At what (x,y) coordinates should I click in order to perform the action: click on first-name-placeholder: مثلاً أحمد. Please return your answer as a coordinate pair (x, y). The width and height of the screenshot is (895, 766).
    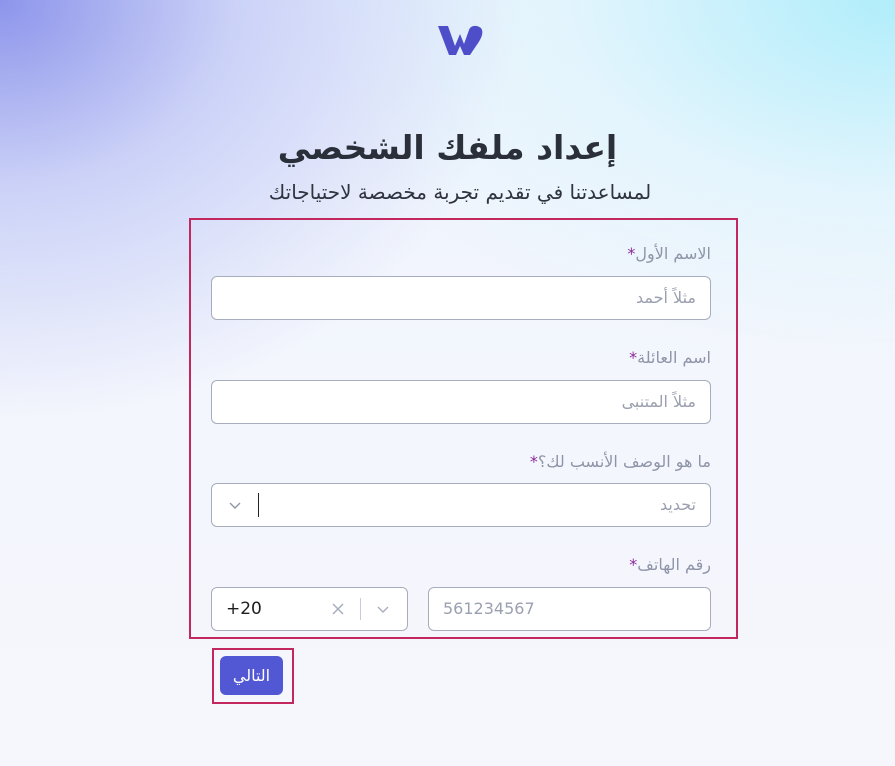
    Looking at the image, I should click on (665, 297).